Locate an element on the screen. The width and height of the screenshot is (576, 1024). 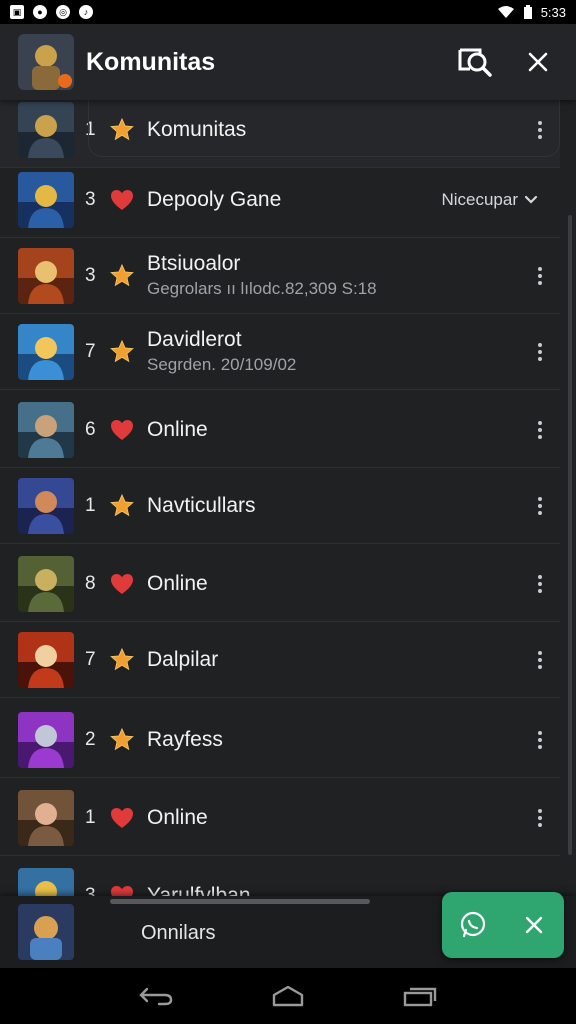
progress-bar is located at coordinates (240, 901).